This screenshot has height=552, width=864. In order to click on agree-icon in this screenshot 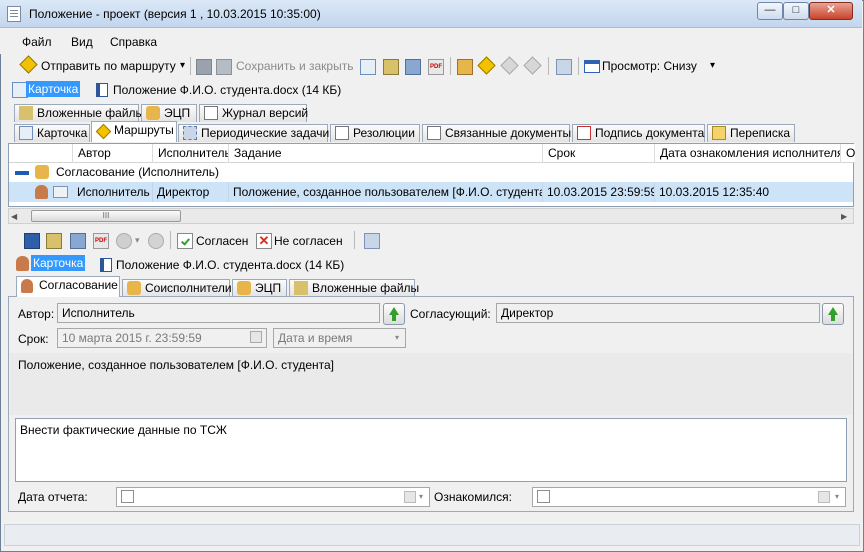, I will do `click(185, 241)`.